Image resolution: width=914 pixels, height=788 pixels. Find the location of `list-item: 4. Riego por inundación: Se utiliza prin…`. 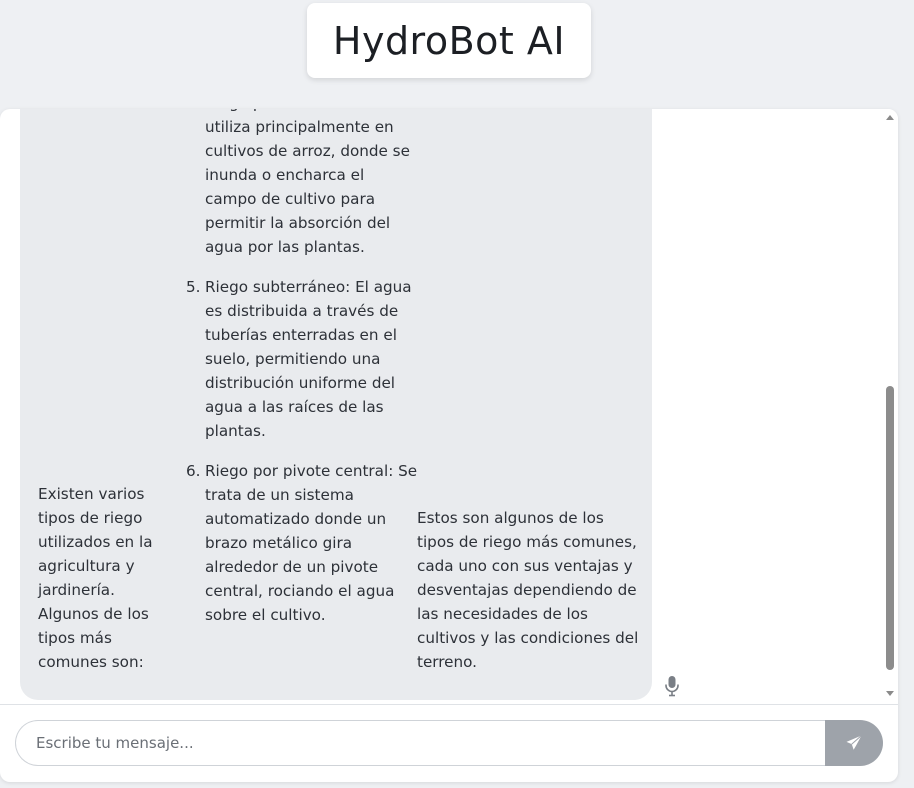

list-item: 4. Riego por inundación: Se utiliza prin… is located at coordinates (302, 184).